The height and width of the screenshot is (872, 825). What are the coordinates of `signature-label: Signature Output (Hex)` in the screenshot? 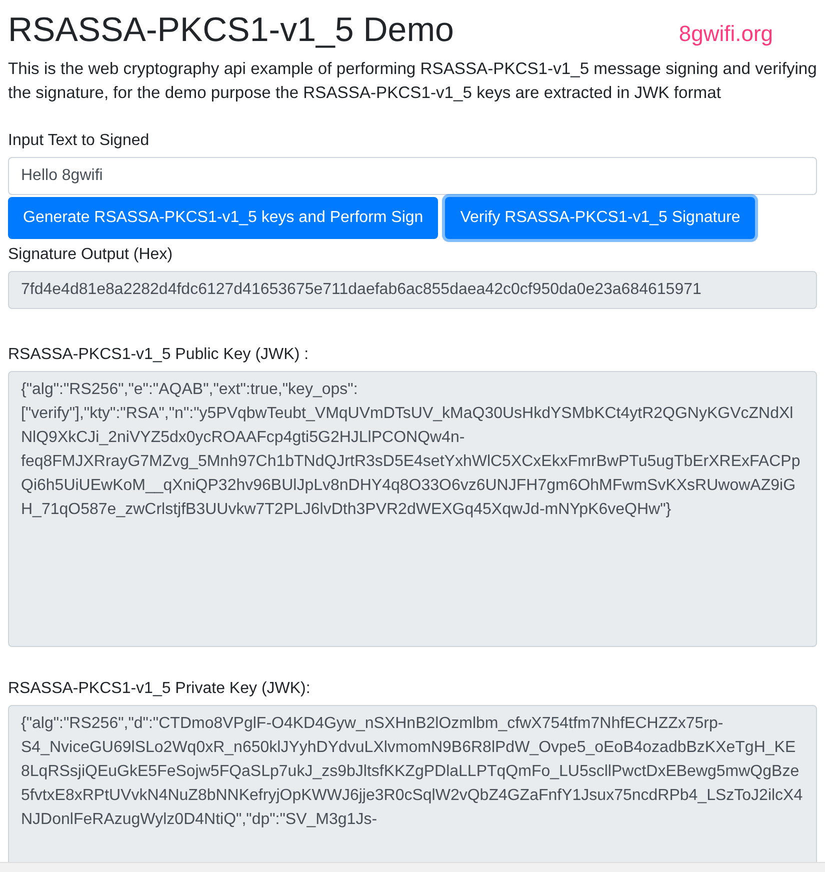 It's located at (91, 254).